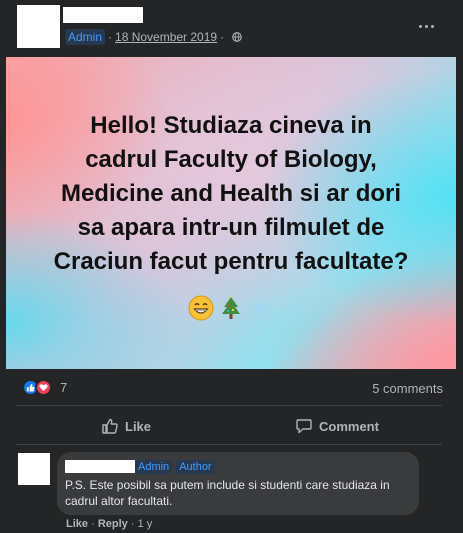 This screenshot has height=533, width=463. I want to click on emoji-row, so click(231, 308).